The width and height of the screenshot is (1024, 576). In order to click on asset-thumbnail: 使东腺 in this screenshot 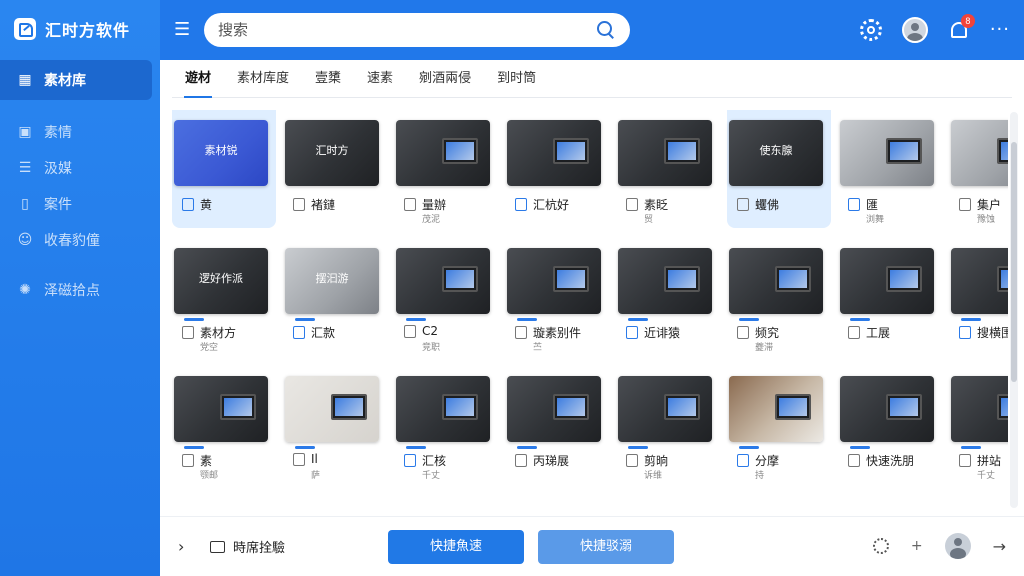, I will do `click(776, 153)`.